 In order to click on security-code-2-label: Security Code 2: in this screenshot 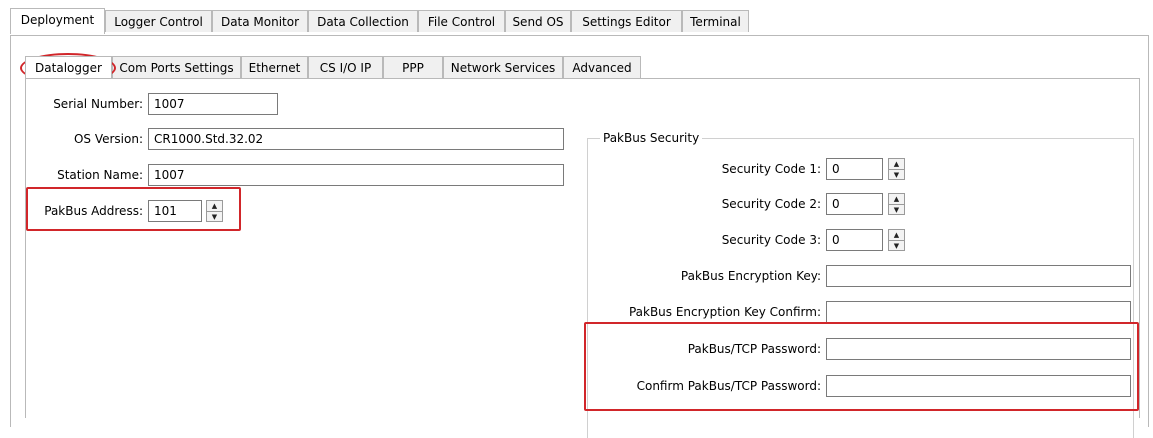, I will do `click(771, 204)`.